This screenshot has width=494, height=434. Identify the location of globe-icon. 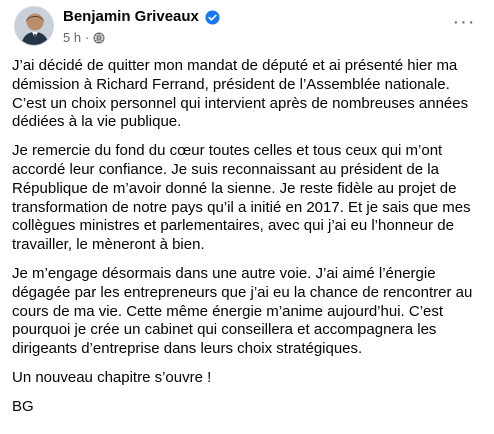
(99, 38).